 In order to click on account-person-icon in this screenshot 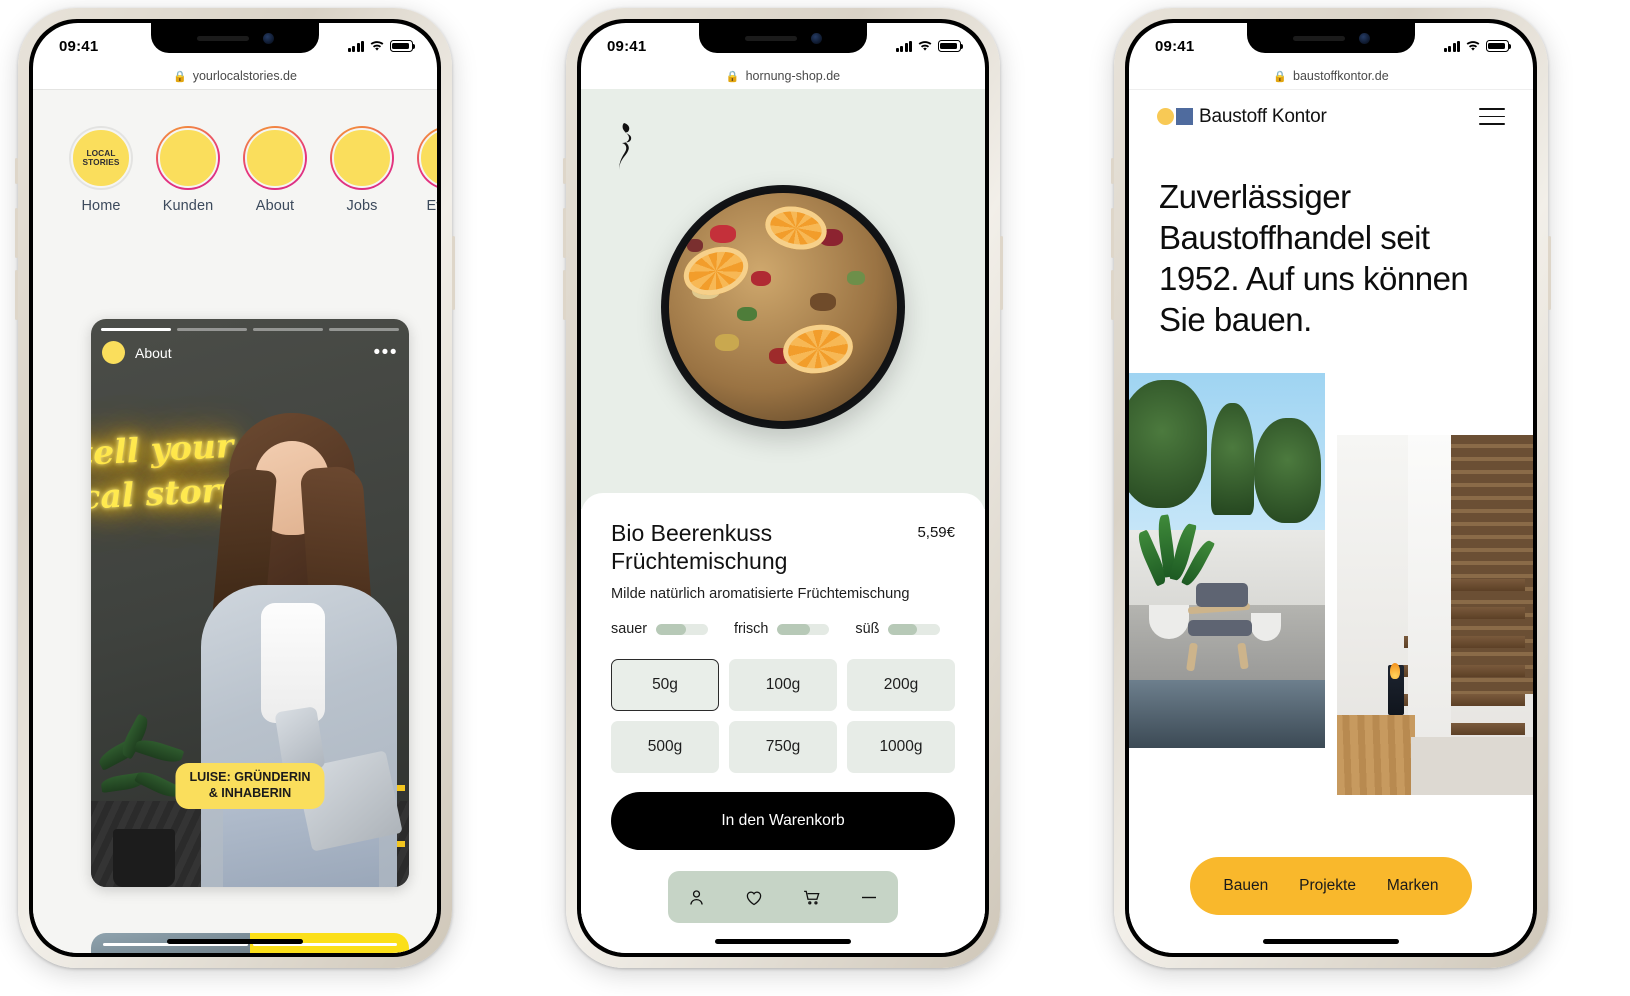, I will do `click(697, 897)`.